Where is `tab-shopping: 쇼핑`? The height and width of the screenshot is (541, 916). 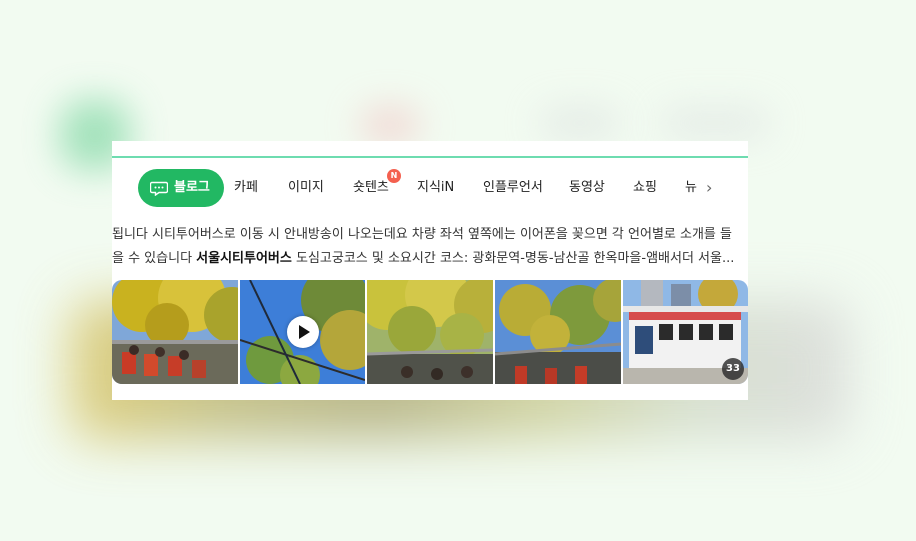 tab-shopping: 쇼핑 is located at coordinates (645, 188).